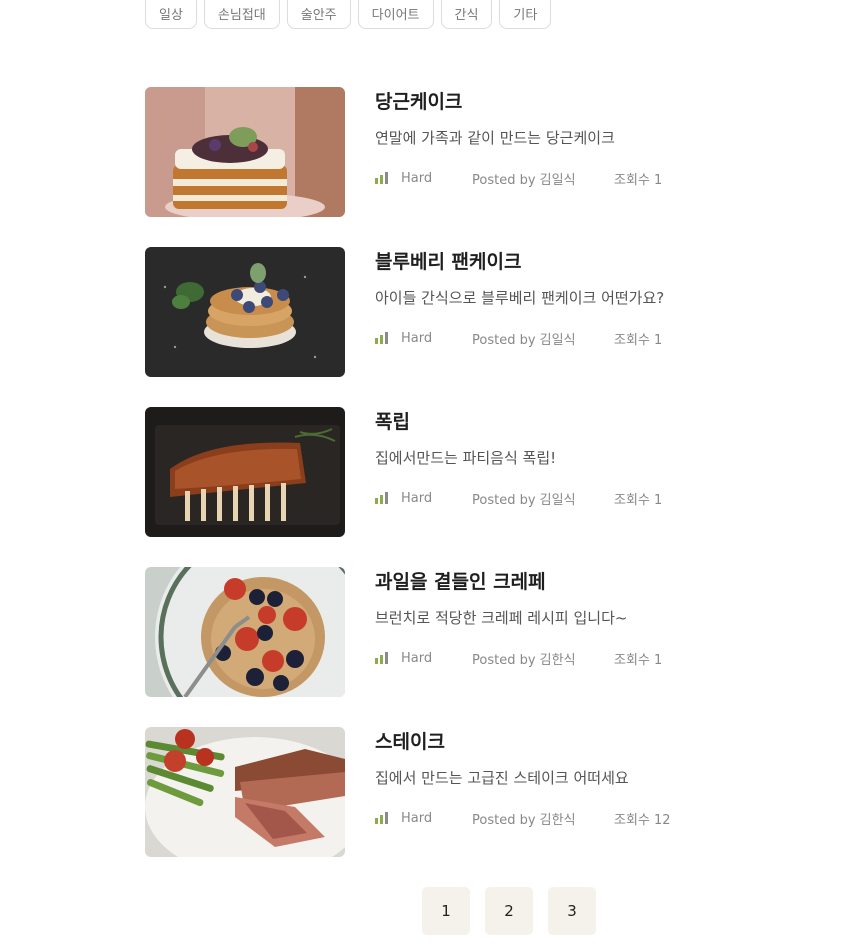 Image resolution: width=867 pixels, height=945 pixels. What do you see at coordinates (241, 14) in the screenshot?
I see `category-tag-guests: 손님접대` at bounding box center [241, 14].